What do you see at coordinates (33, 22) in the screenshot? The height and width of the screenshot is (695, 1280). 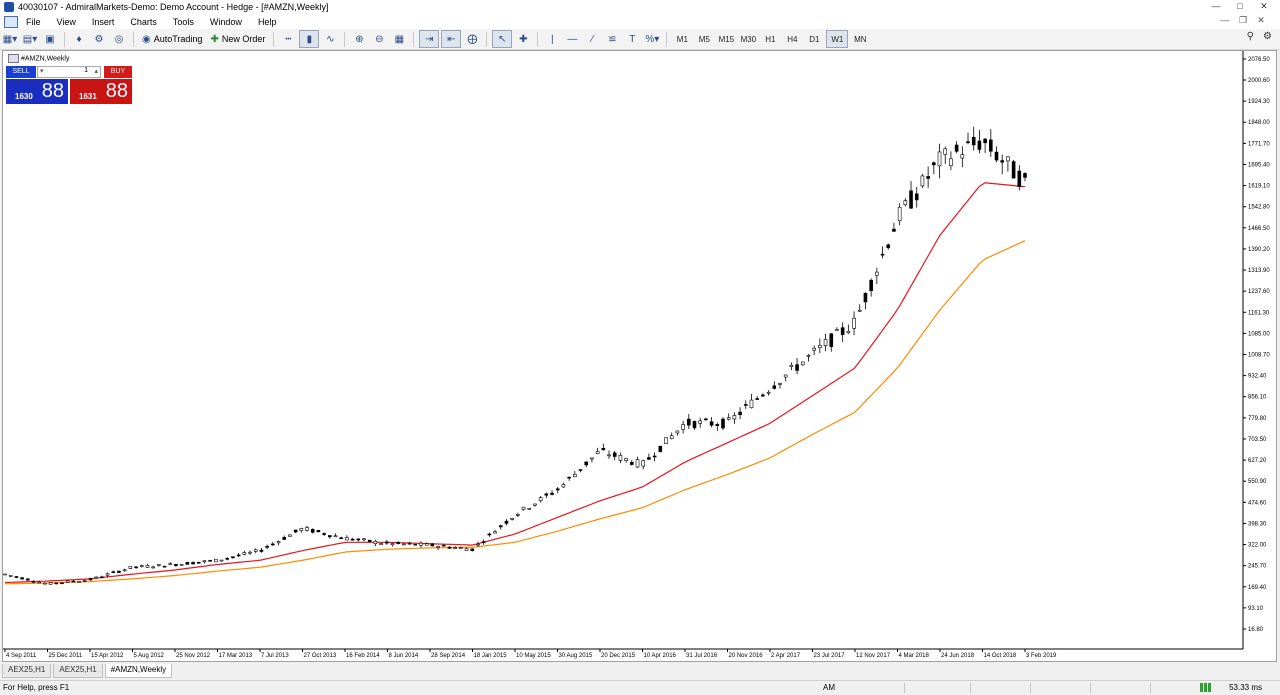 I see `menu-file: File` at bounding box center [33, 22].